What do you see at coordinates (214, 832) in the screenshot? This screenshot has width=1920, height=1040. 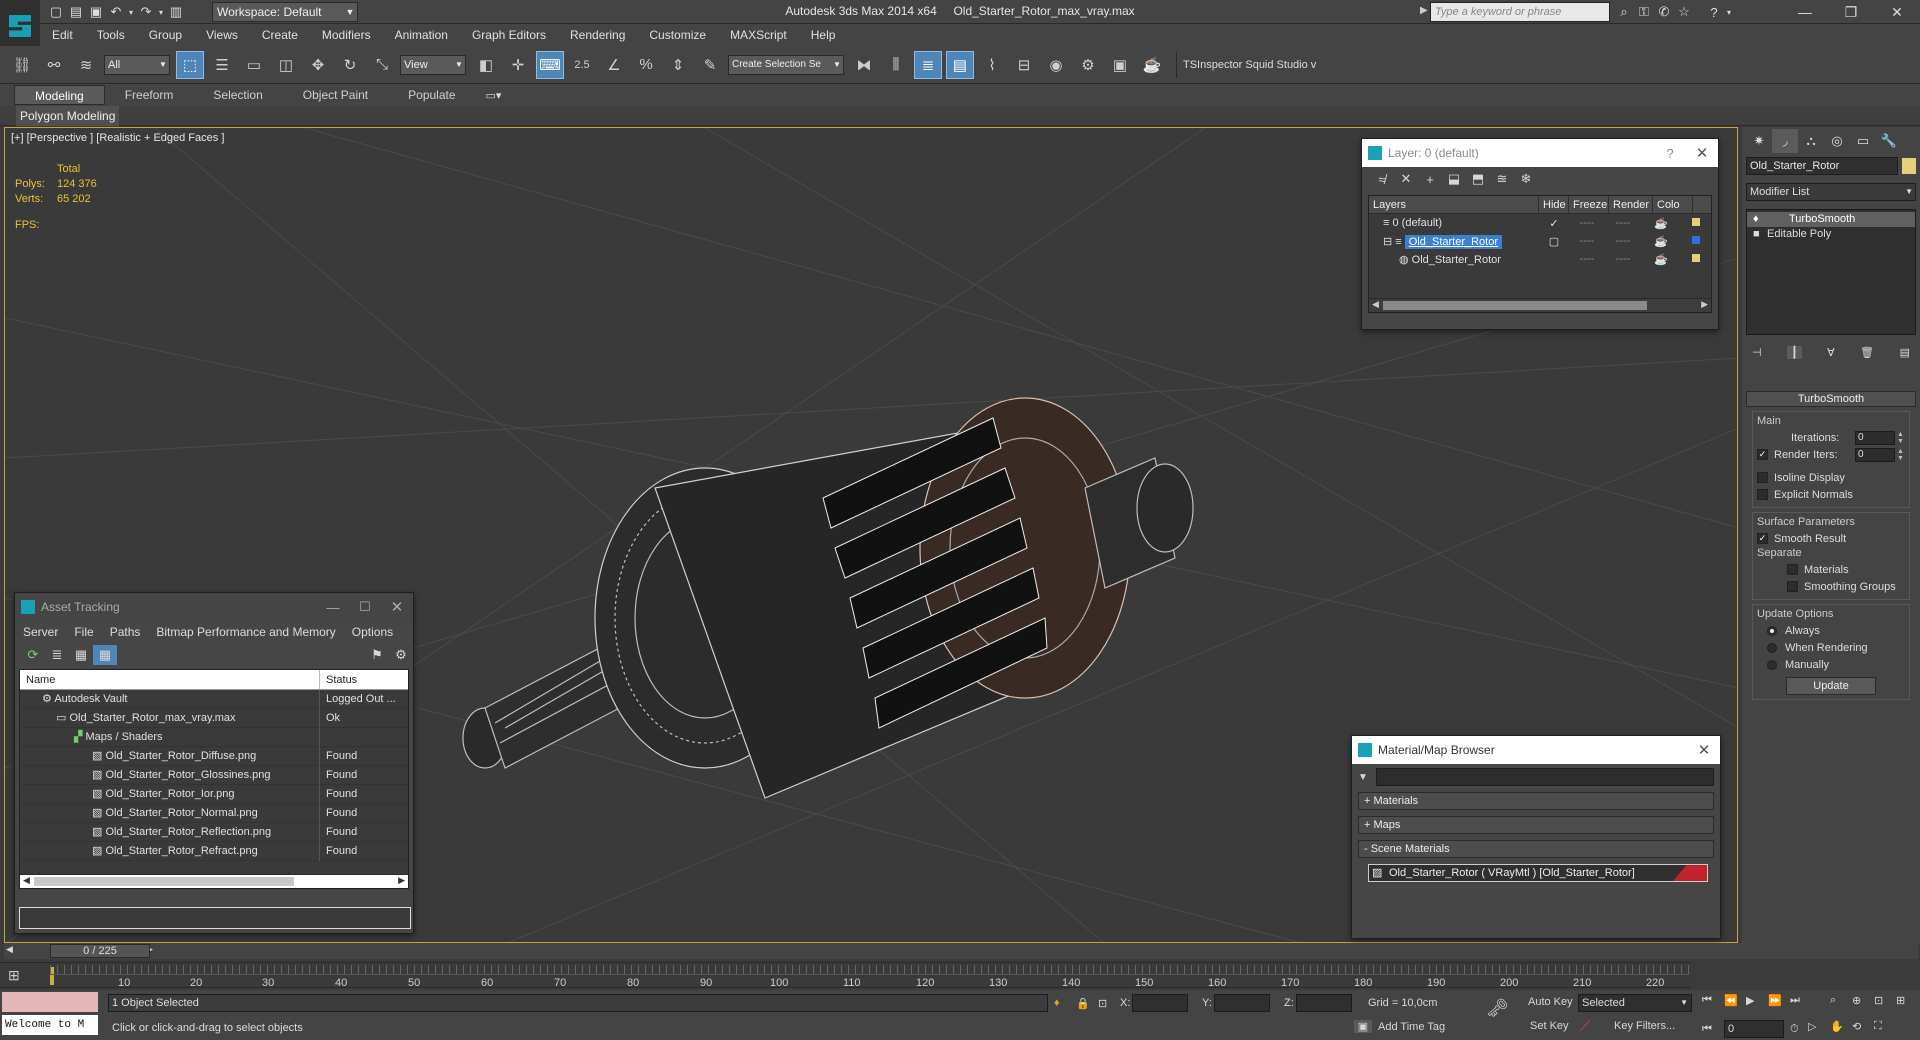 I see `list-item: ▧ Old_Starter_Rotor_Reflection.png Found` at bounding box center [214, 832].